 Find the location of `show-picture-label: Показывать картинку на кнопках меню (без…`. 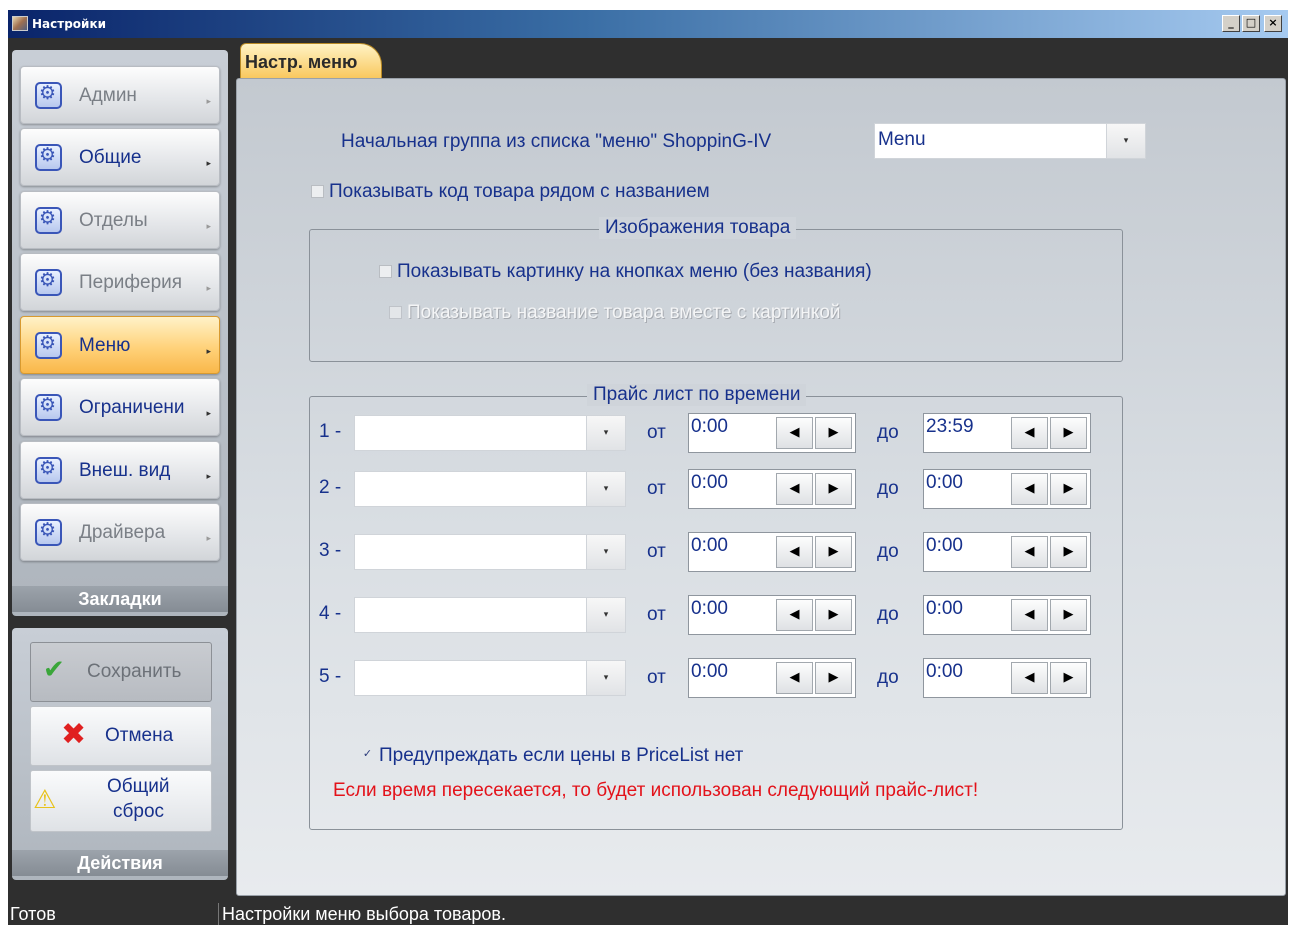

show-picture-label: Показывать картинку на кнопках меню (без… is located at coordinates (634, 271).